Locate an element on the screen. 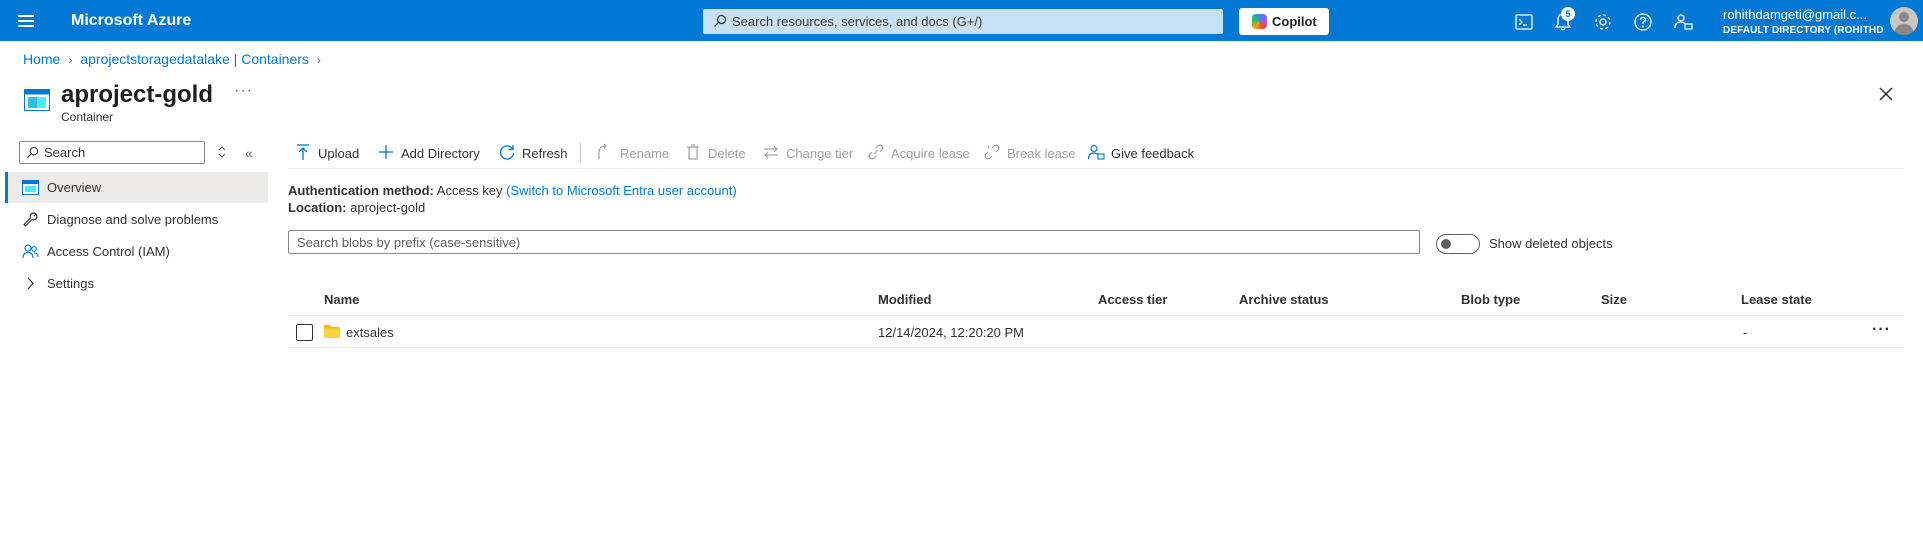 Image resolution: width=1923 pixels, height=536 pixels. sidebar-search is located at coordinates (112, 152).